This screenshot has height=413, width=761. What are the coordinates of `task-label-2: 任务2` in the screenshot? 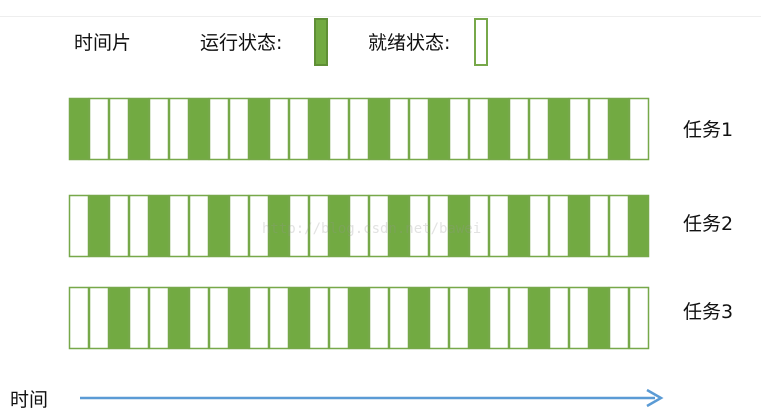 It's located at (708, 224).